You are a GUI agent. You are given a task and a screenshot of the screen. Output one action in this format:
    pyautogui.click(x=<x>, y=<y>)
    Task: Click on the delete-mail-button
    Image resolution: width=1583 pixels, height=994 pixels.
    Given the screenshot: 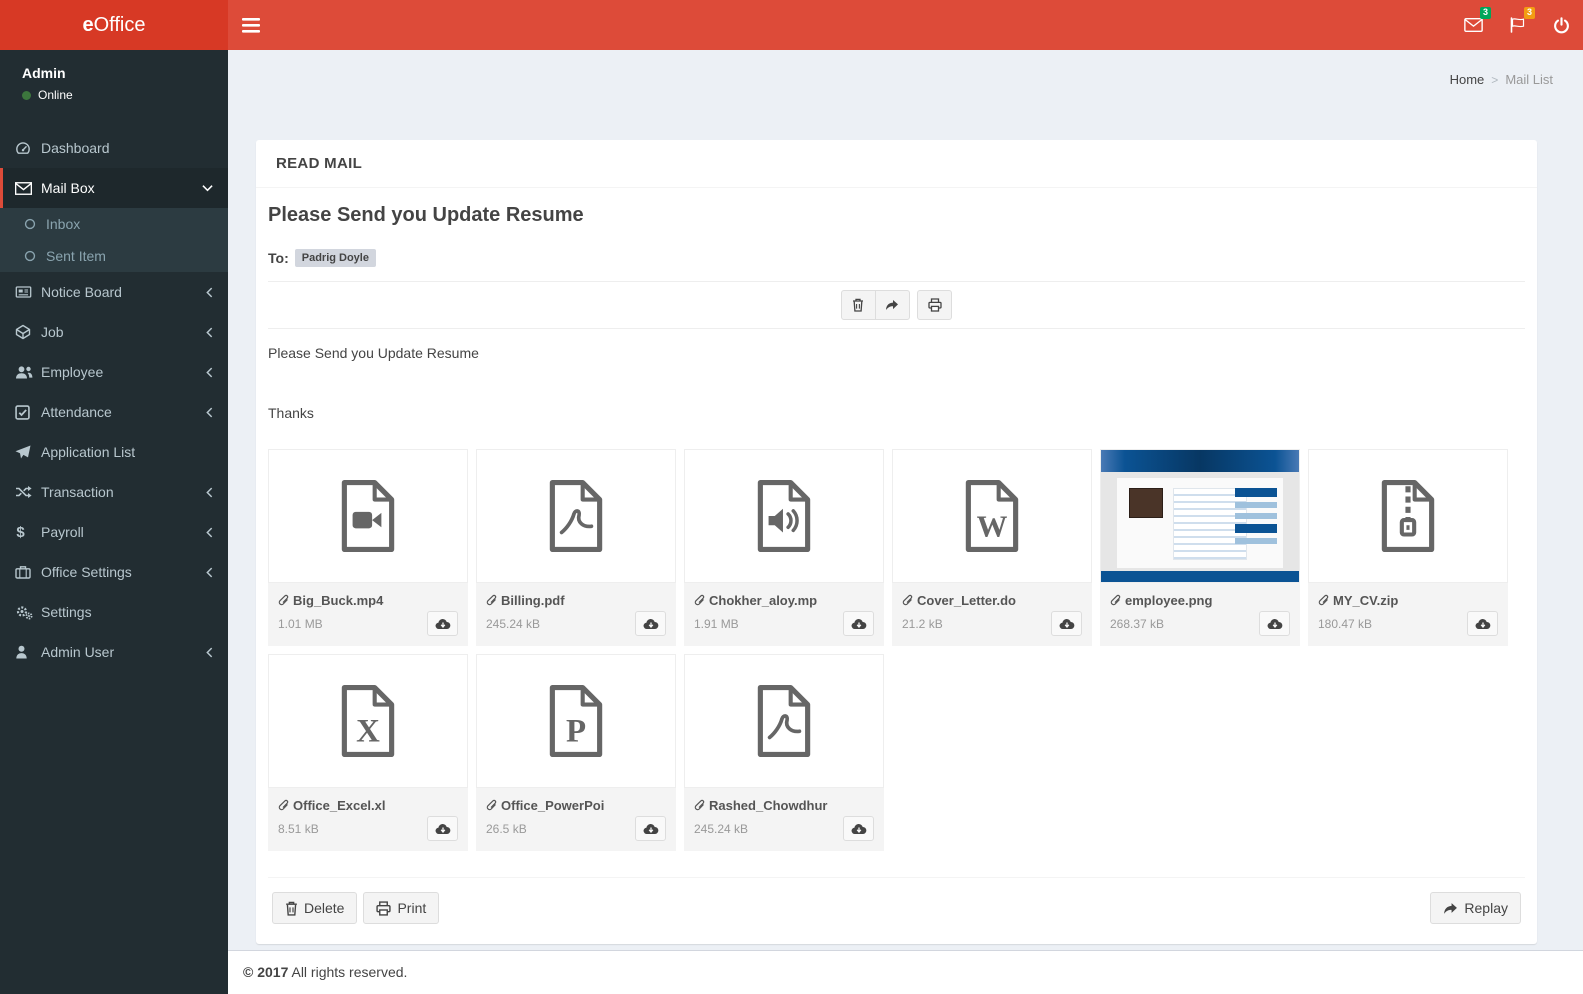 What is the action you would take?
    pyautogui.click(x=858, y=305)
    